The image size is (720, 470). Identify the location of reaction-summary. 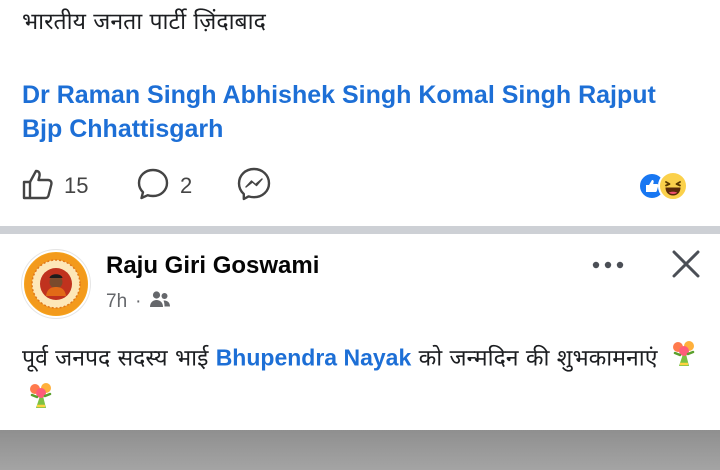
(668, 186).